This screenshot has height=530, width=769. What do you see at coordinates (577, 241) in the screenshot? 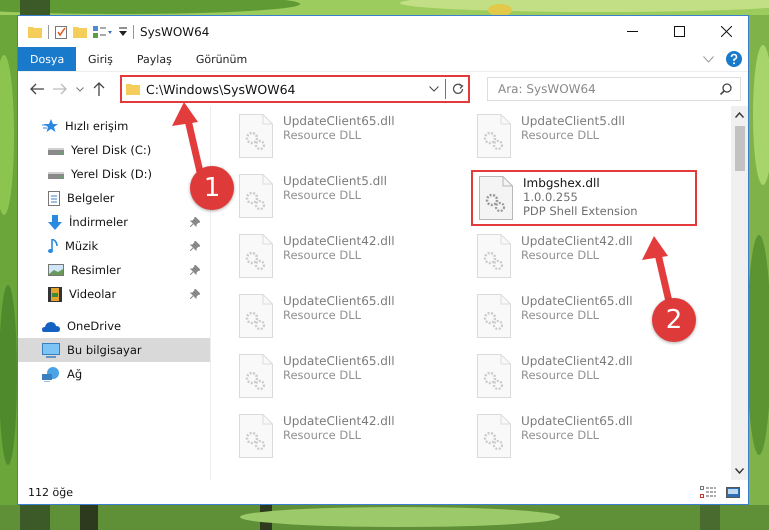
I see `file-name: UpdateClient42.dll` at bounding box center [577, 241].